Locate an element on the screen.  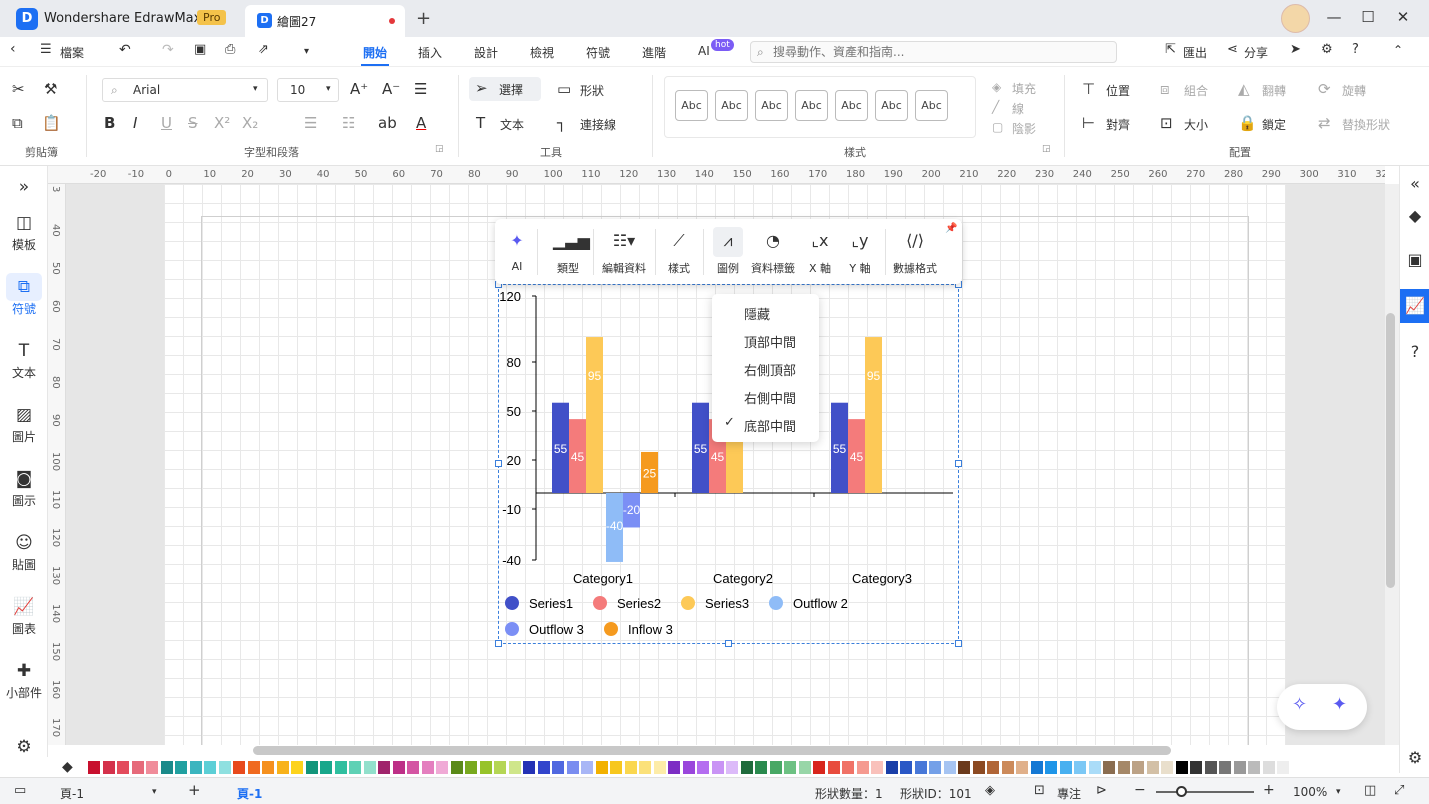
size-label: 大小 is located at coordinates (1196, 124).